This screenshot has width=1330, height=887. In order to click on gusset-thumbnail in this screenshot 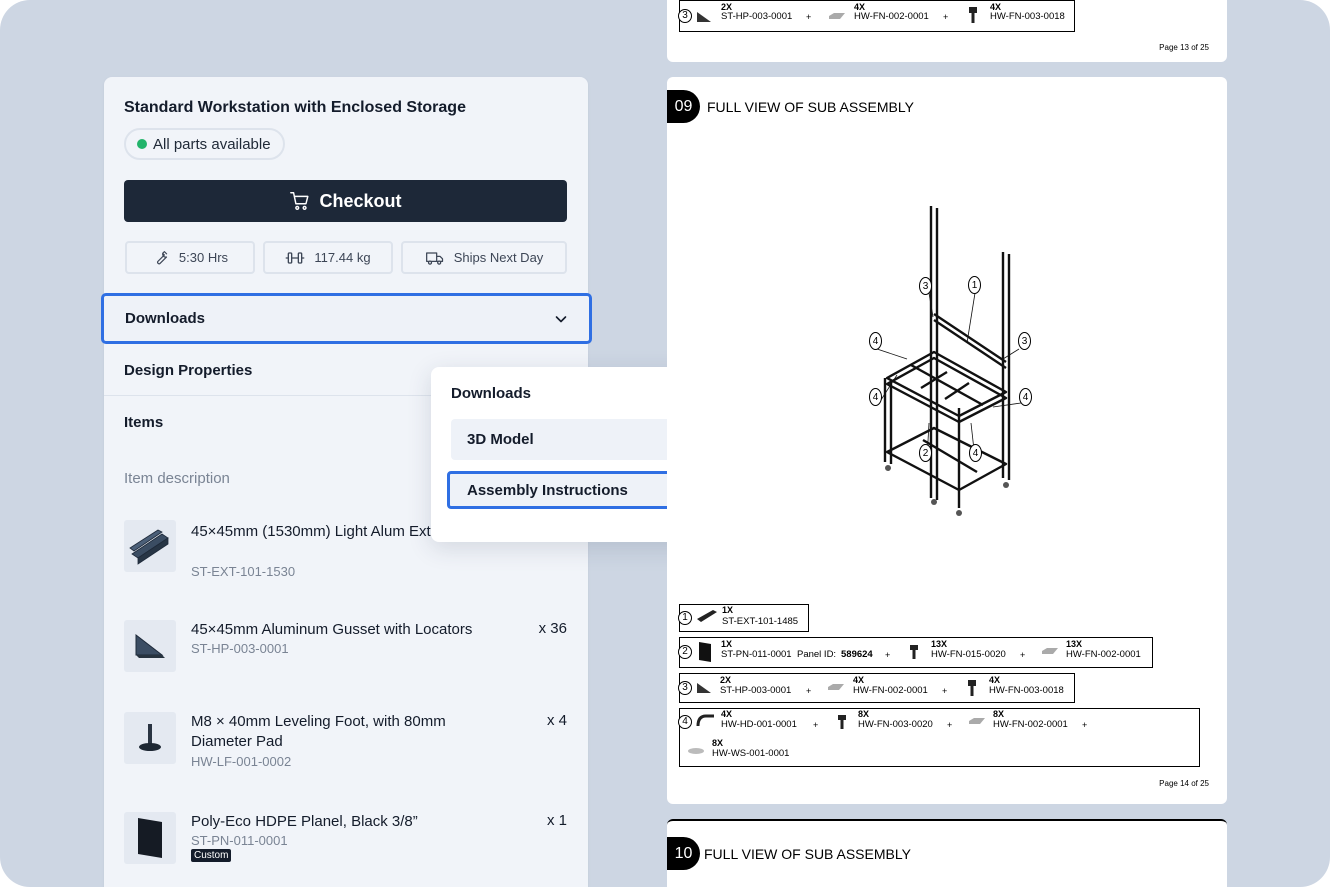, I will do `click(150, 646)`.